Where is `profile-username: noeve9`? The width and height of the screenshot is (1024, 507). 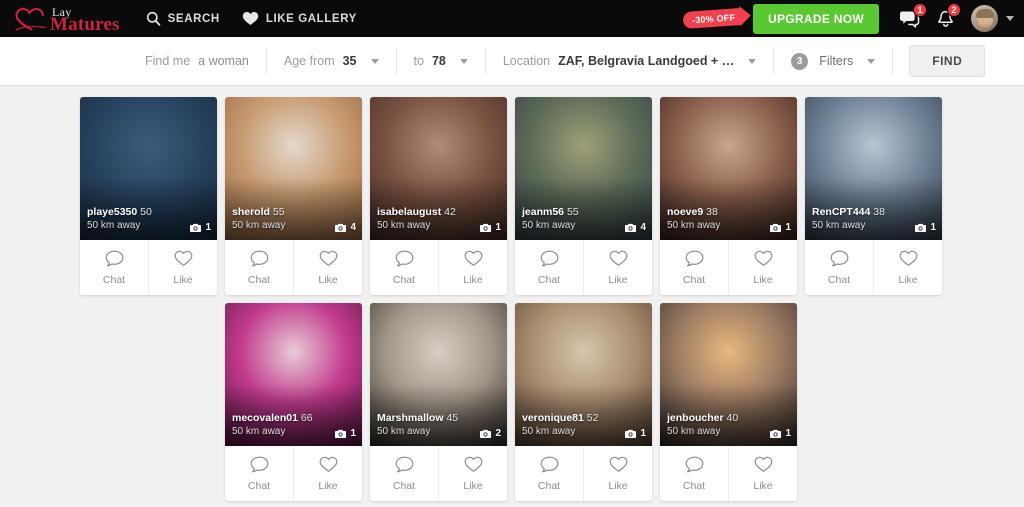
profile-username: noeve9 is located at coordinates (685, 212).